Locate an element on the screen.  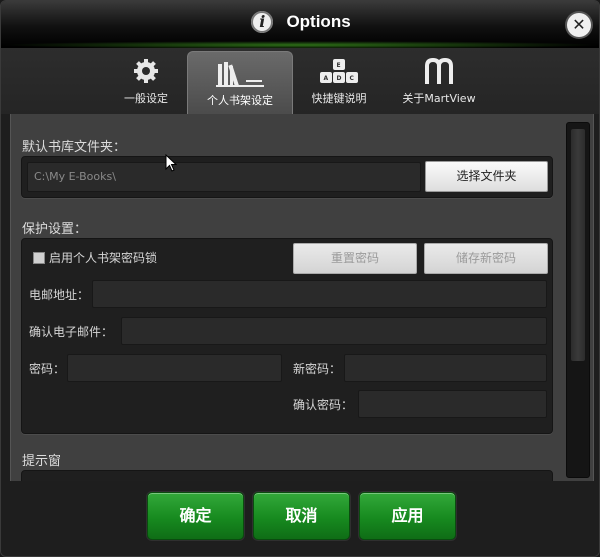
svg-text: D is located at coordinates (339, 78).